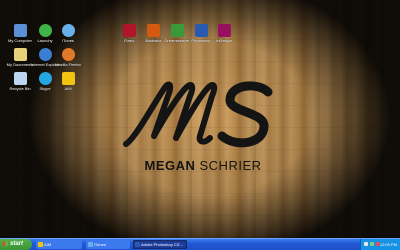  I want to click on desktop-icon-indesign: InDesign, so click(224, 33).